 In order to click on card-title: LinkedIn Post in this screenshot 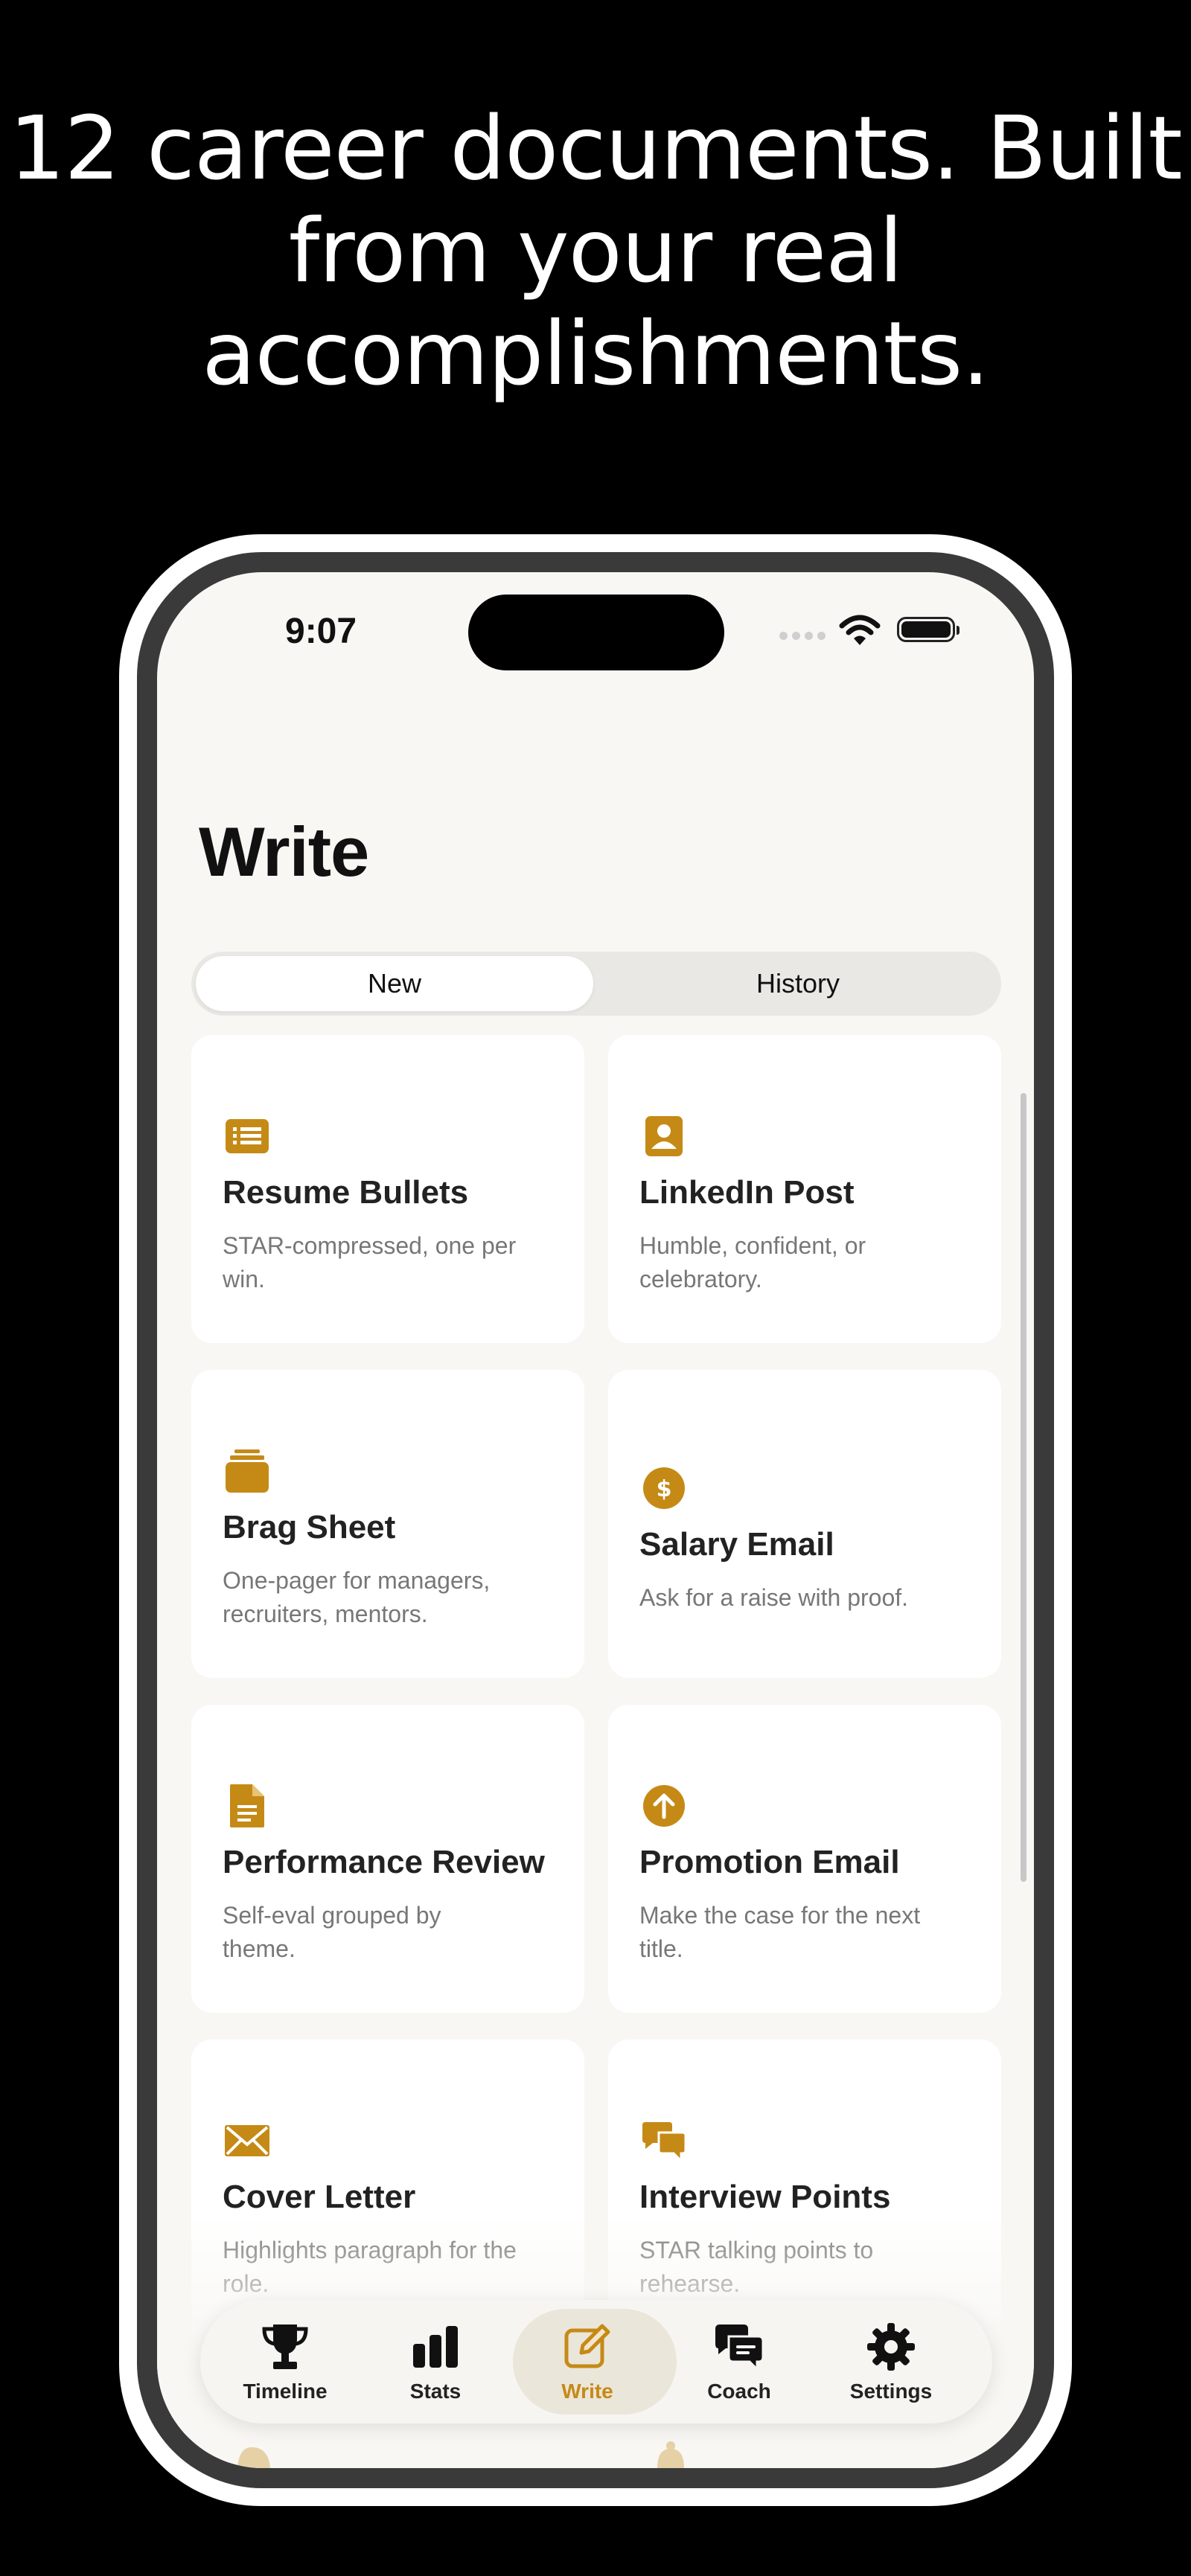, I will do `click(747, 1192)`.